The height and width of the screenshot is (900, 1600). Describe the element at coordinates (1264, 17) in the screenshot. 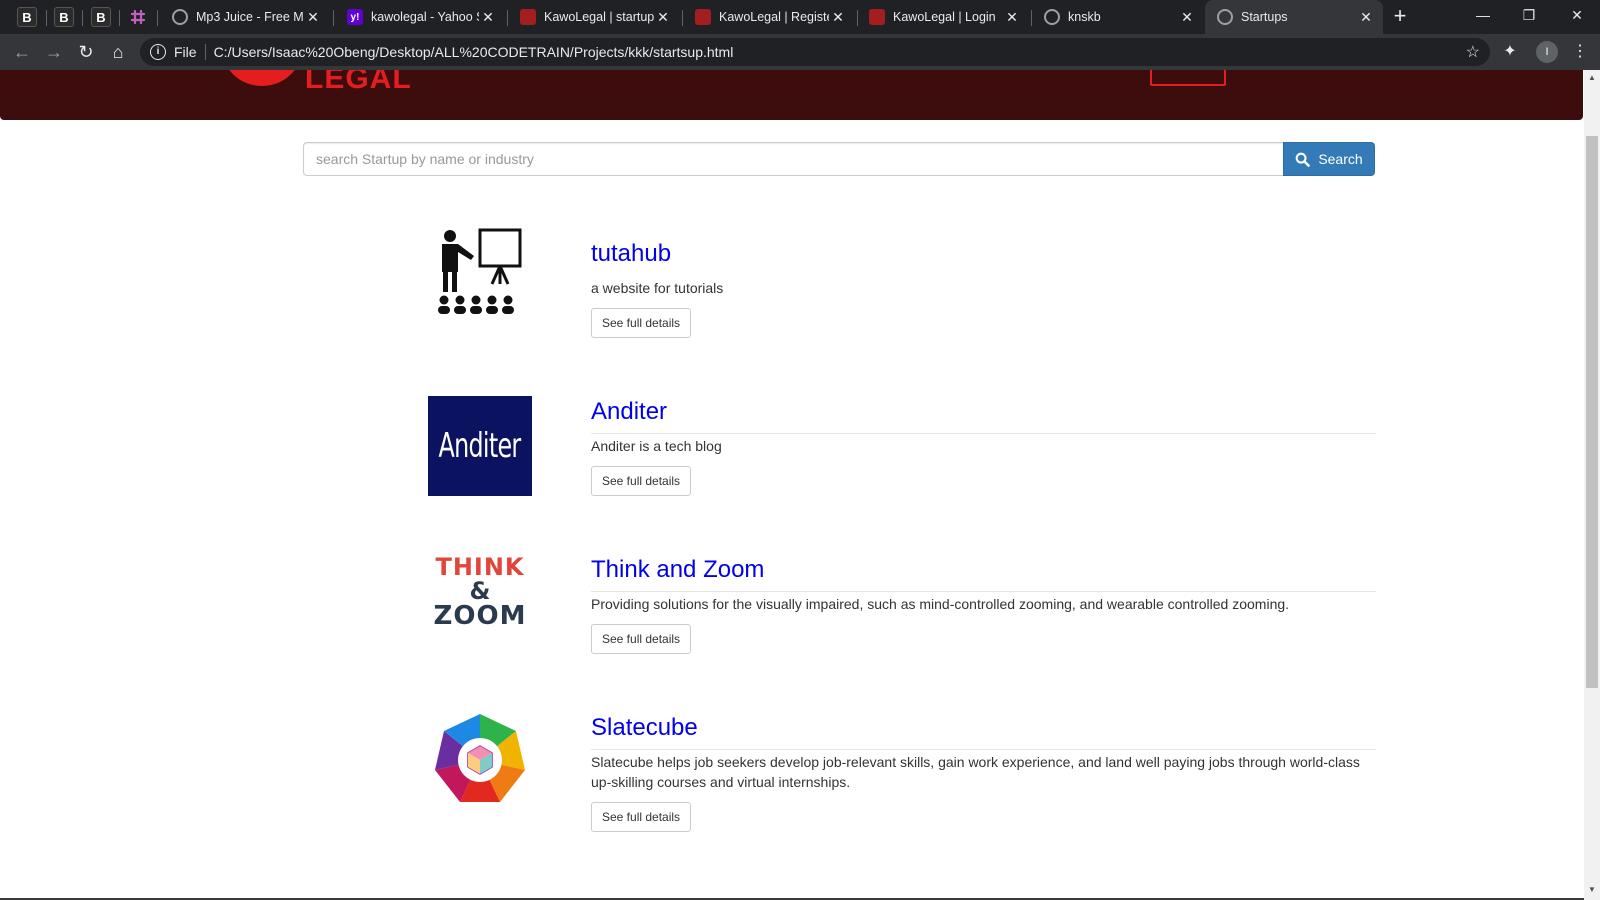

I see `tab-title: Startups` at that location.